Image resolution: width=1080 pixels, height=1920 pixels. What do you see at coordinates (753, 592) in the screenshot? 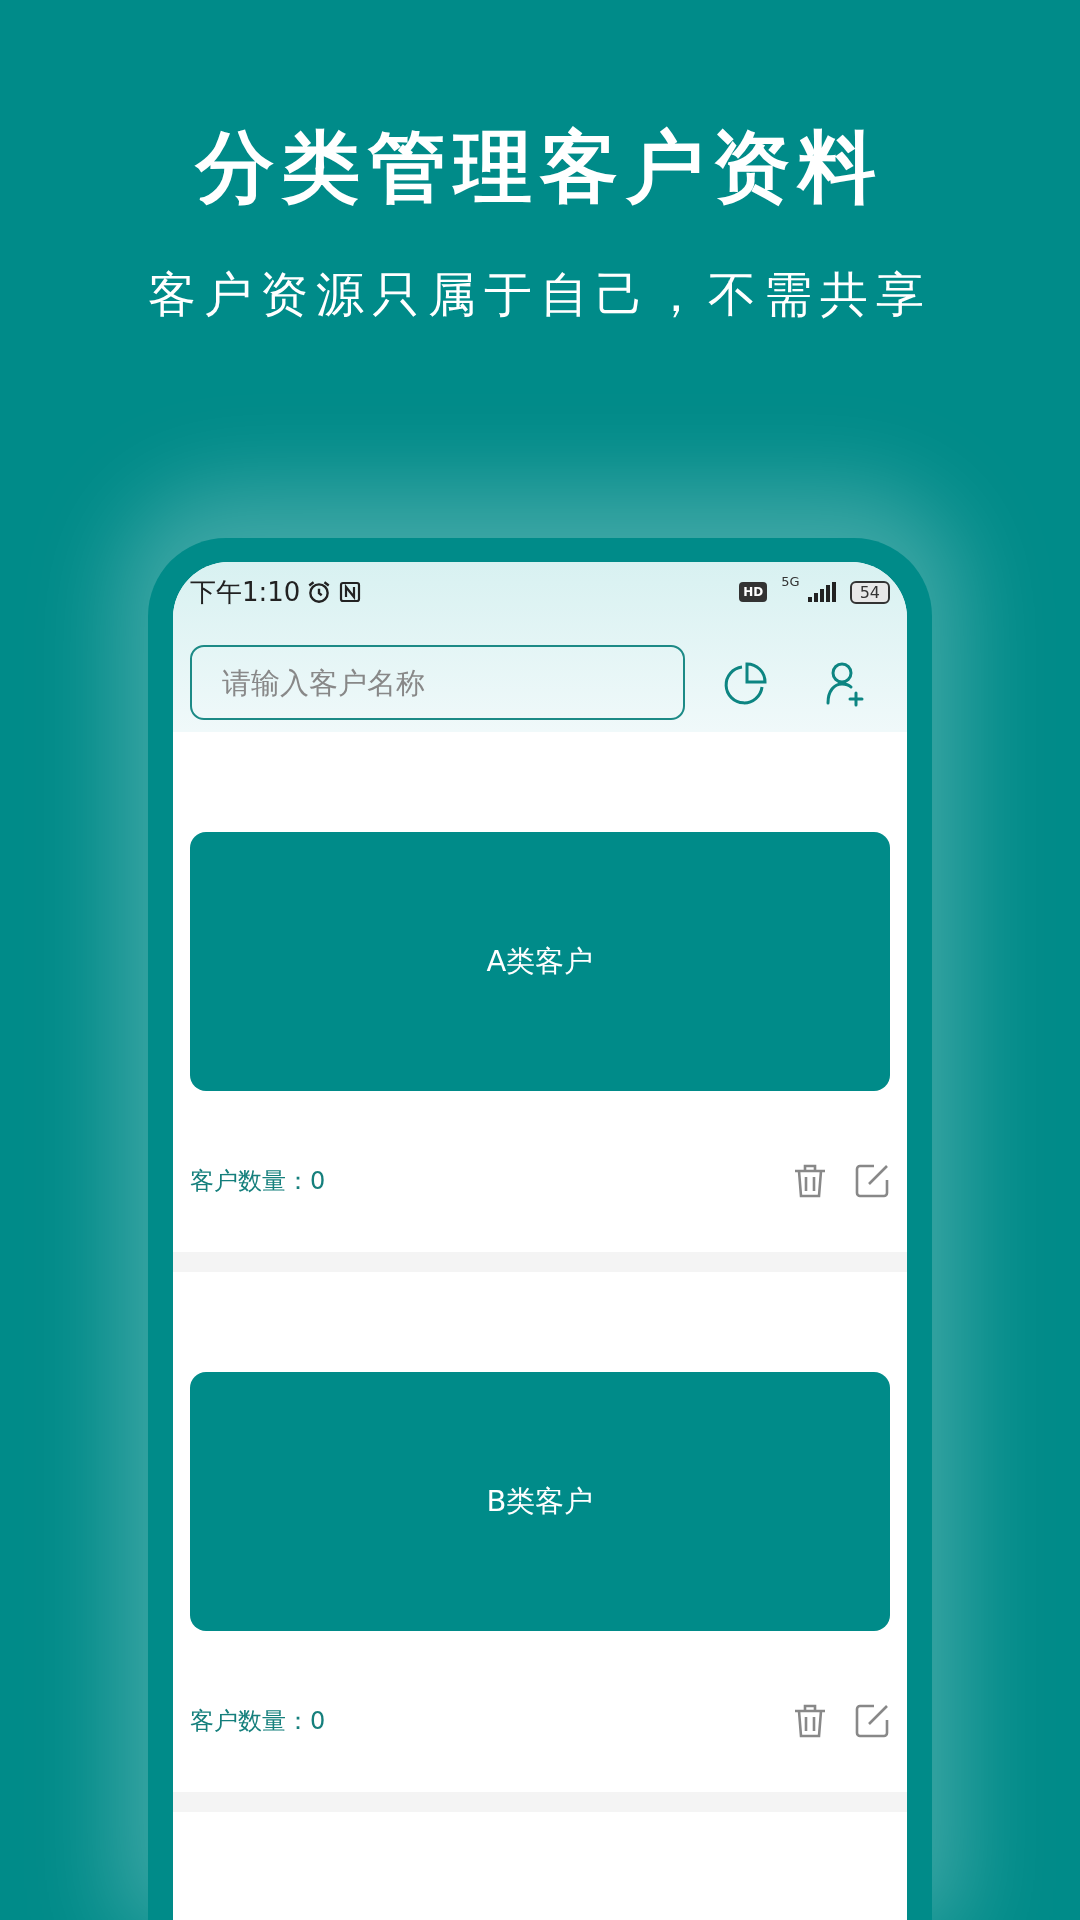
I see `hd-badge: HD` at bounding box center [753, 592].